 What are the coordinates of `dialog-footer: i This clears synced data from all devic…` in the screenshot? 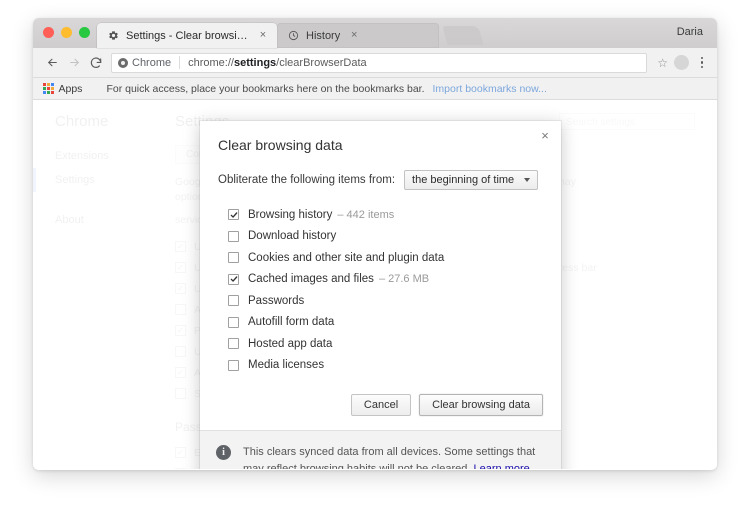 It's located at (380, 449).